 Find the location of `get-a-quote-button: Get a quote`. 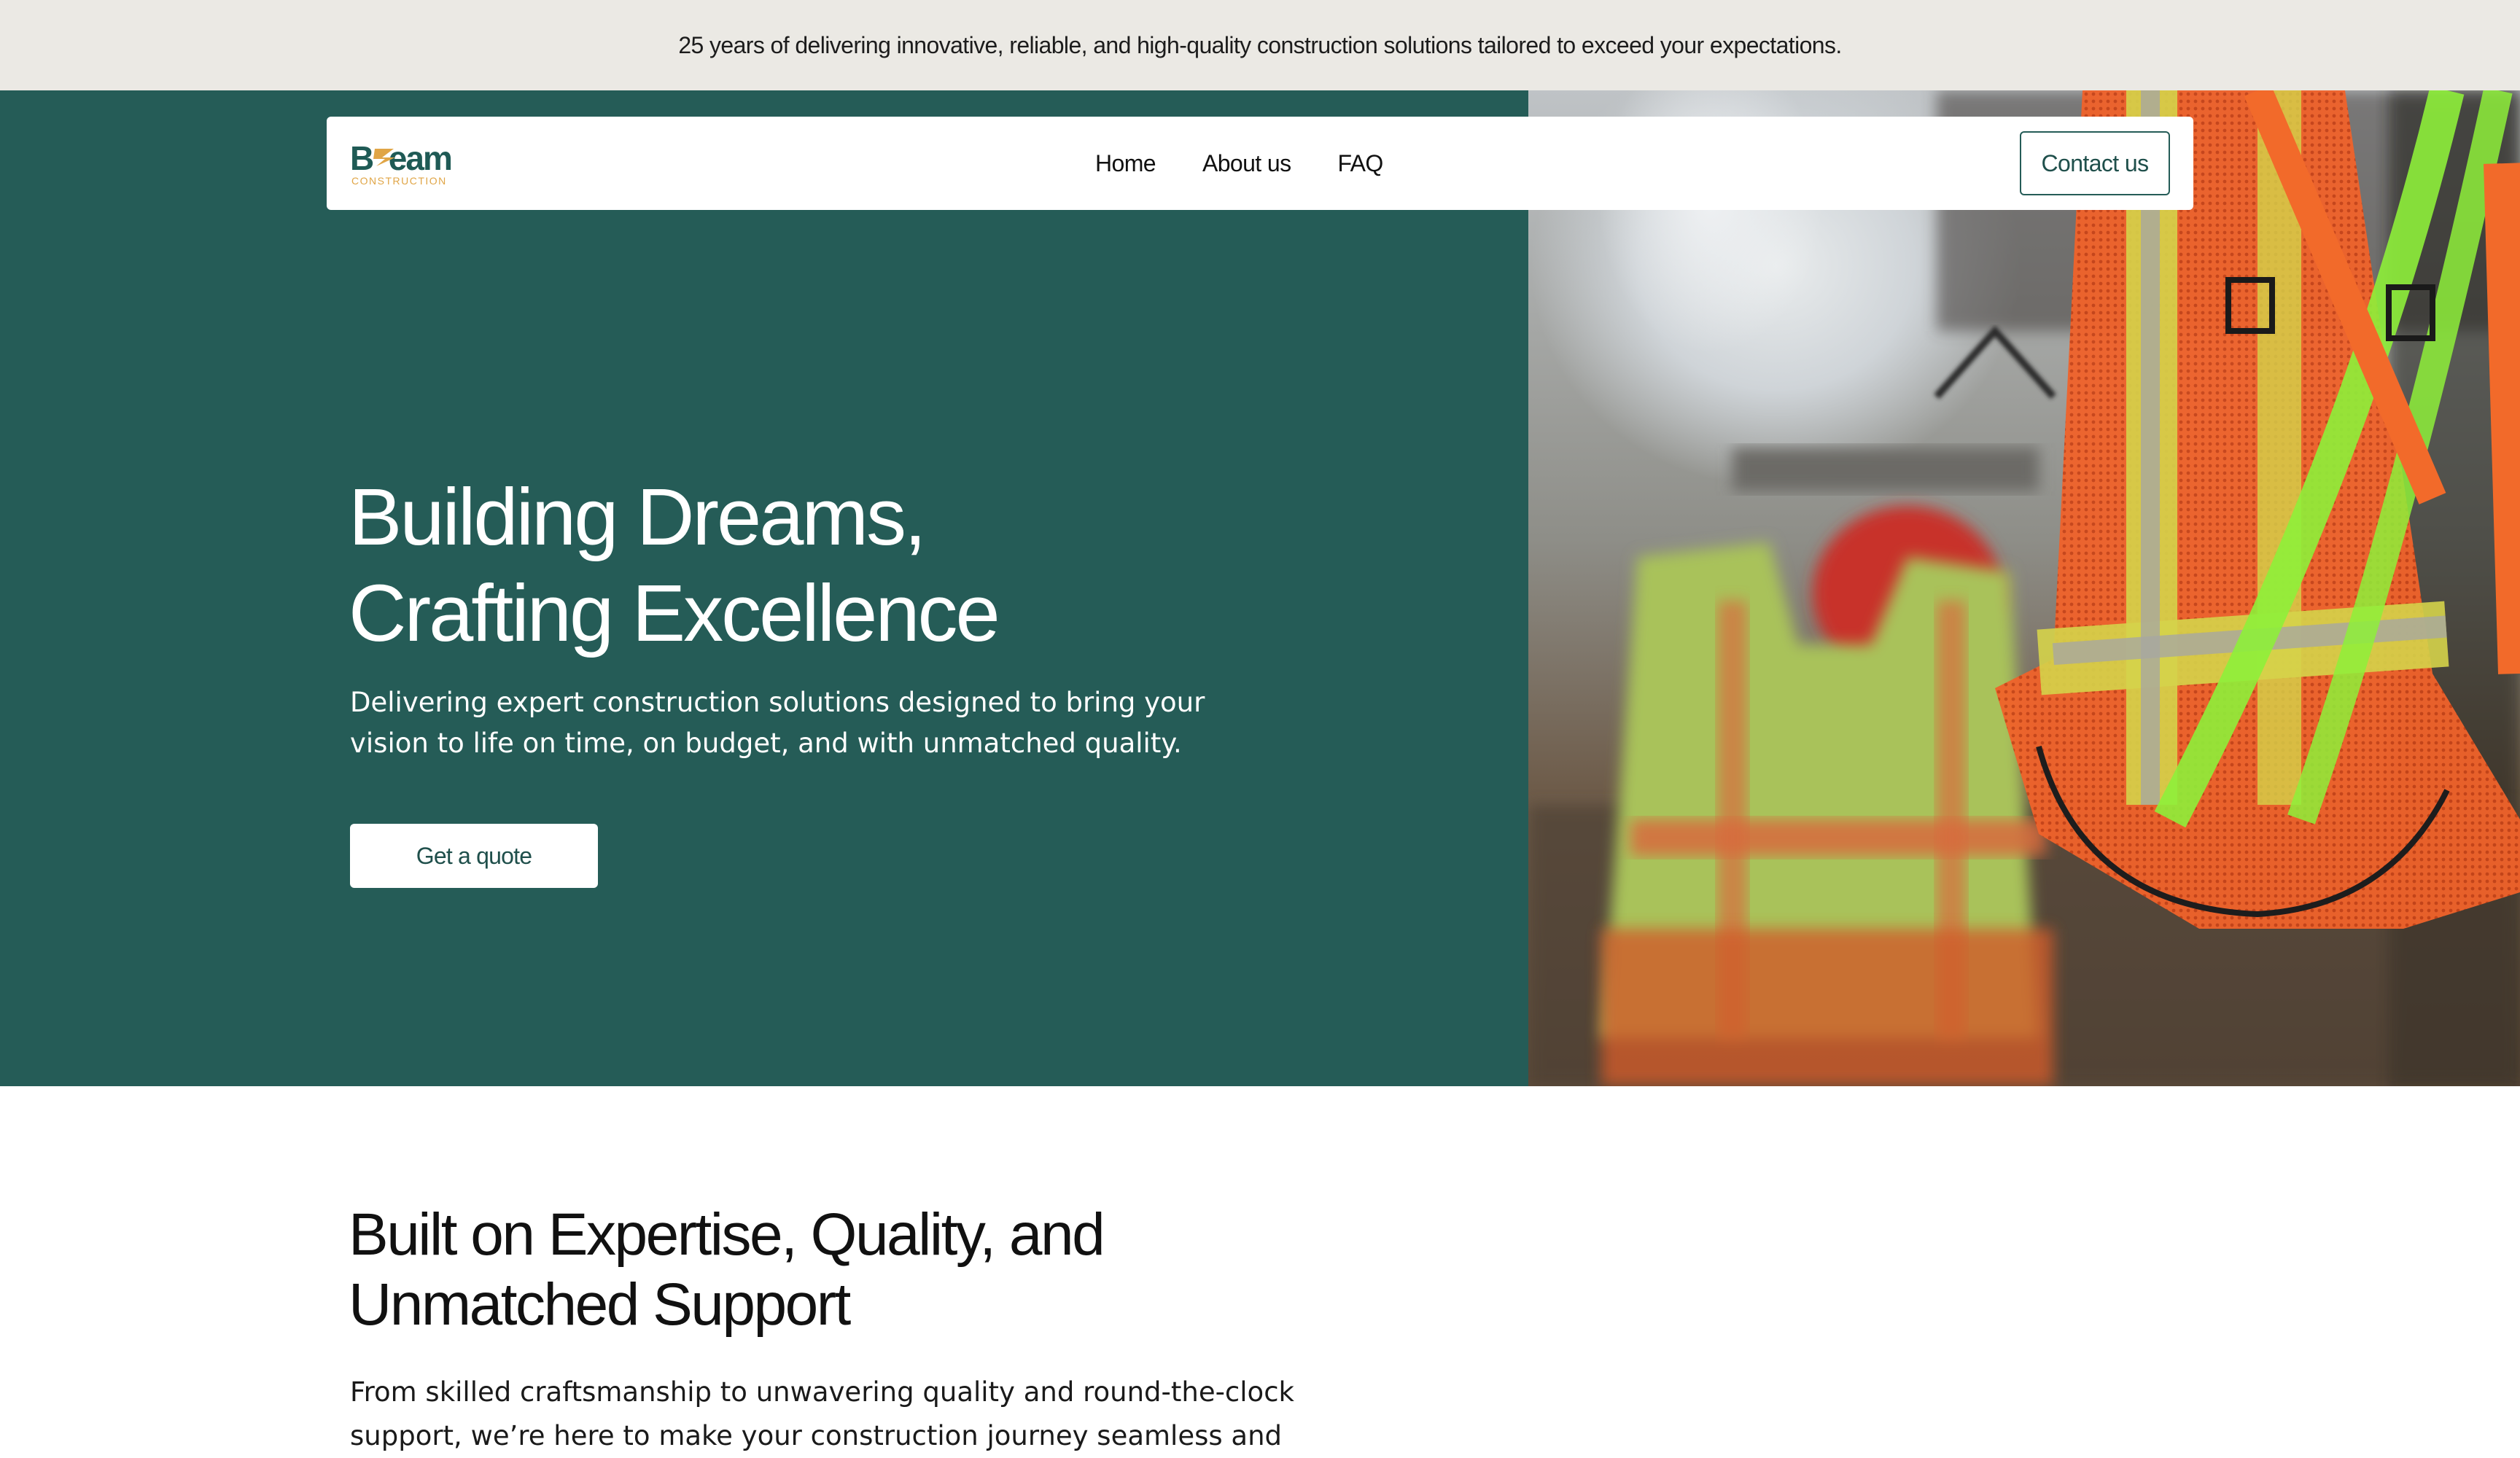

get-a-quote-button: Get a quote is located at coordinates (474, 856).